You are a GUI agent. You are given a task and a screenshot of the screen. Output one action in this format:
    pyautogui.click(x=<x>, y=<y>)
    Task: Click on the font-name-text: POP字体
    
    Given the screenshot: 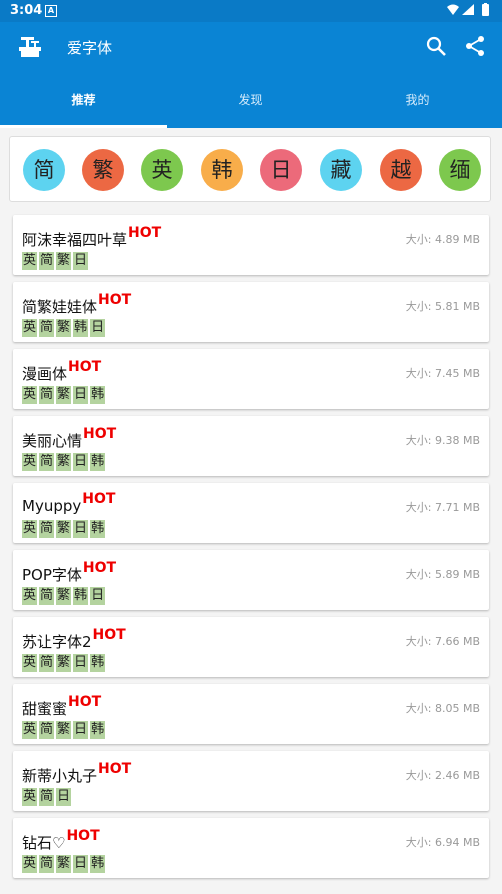 What is the action you would take?
    pyautogui.click(x=52, y=575)
    